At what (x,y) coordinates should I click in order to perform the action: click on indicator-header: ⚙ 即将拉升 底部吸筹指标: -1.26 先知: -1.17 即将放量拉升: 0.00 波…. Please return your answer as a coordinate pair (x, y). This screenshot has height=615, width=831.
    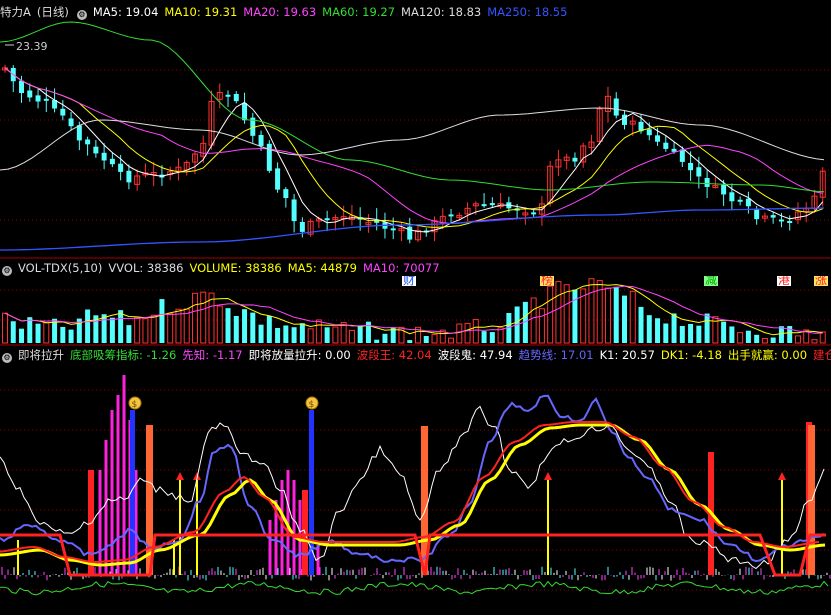
    Looking at the image, I should click on (415, 355).